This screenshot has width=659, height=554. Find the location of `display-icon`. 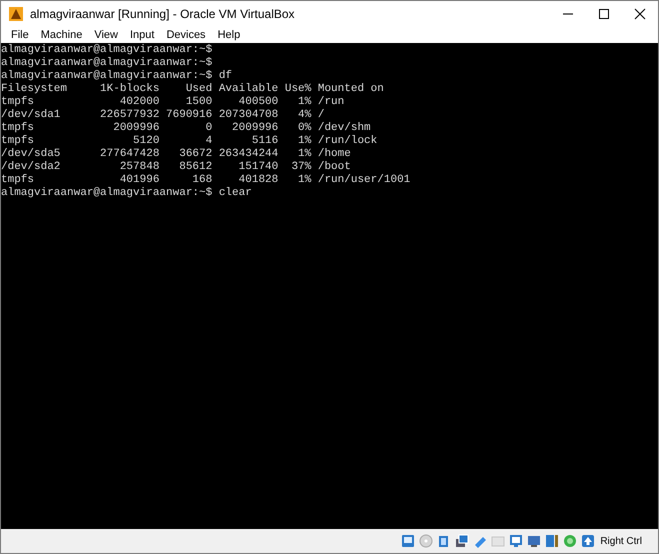

display-icon is located at coordinates (516, 541).